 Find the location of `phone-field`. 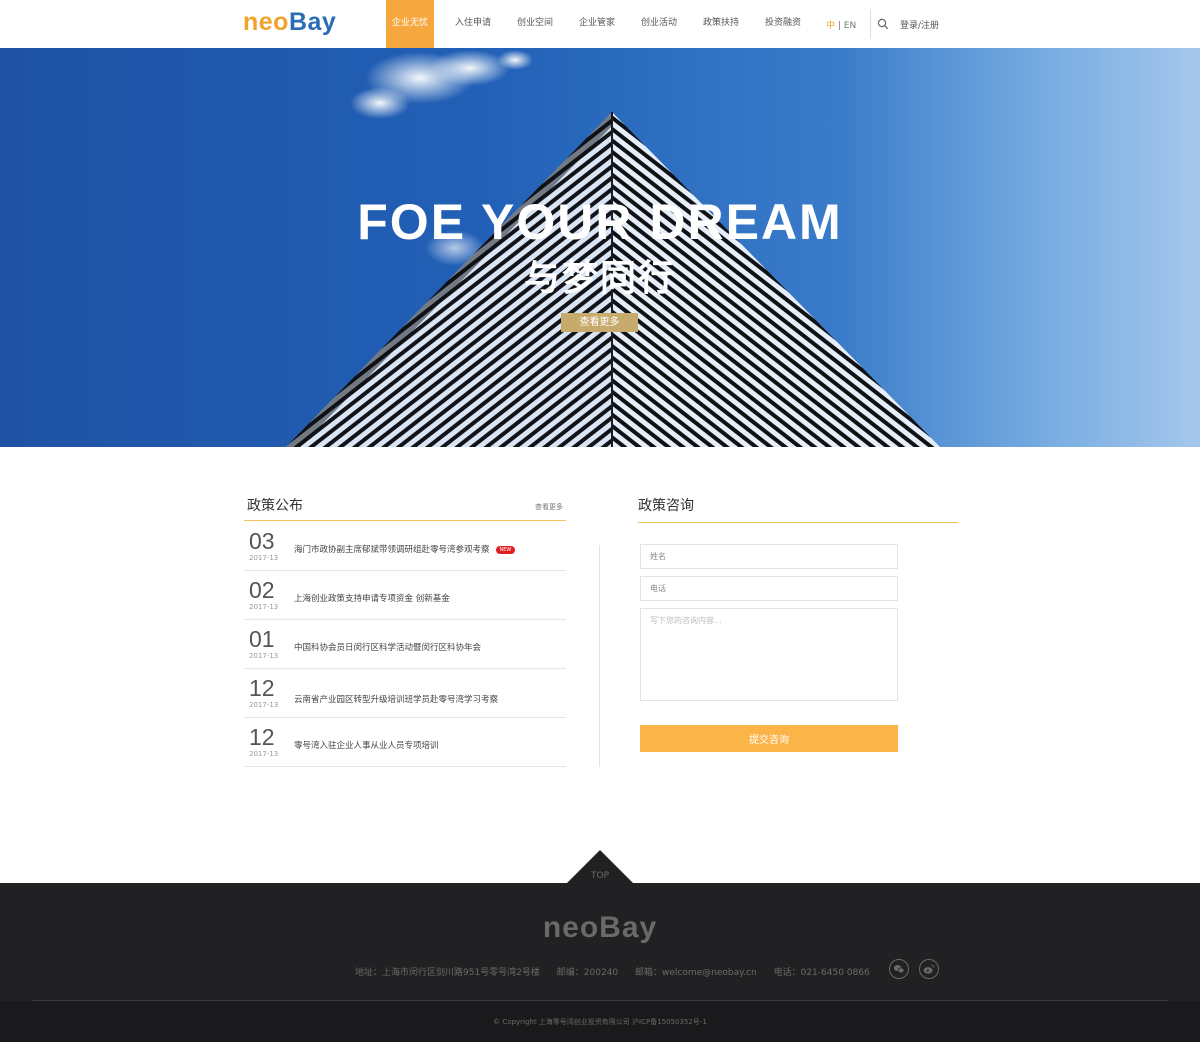

phone-field is located at coordinates (769, 588).